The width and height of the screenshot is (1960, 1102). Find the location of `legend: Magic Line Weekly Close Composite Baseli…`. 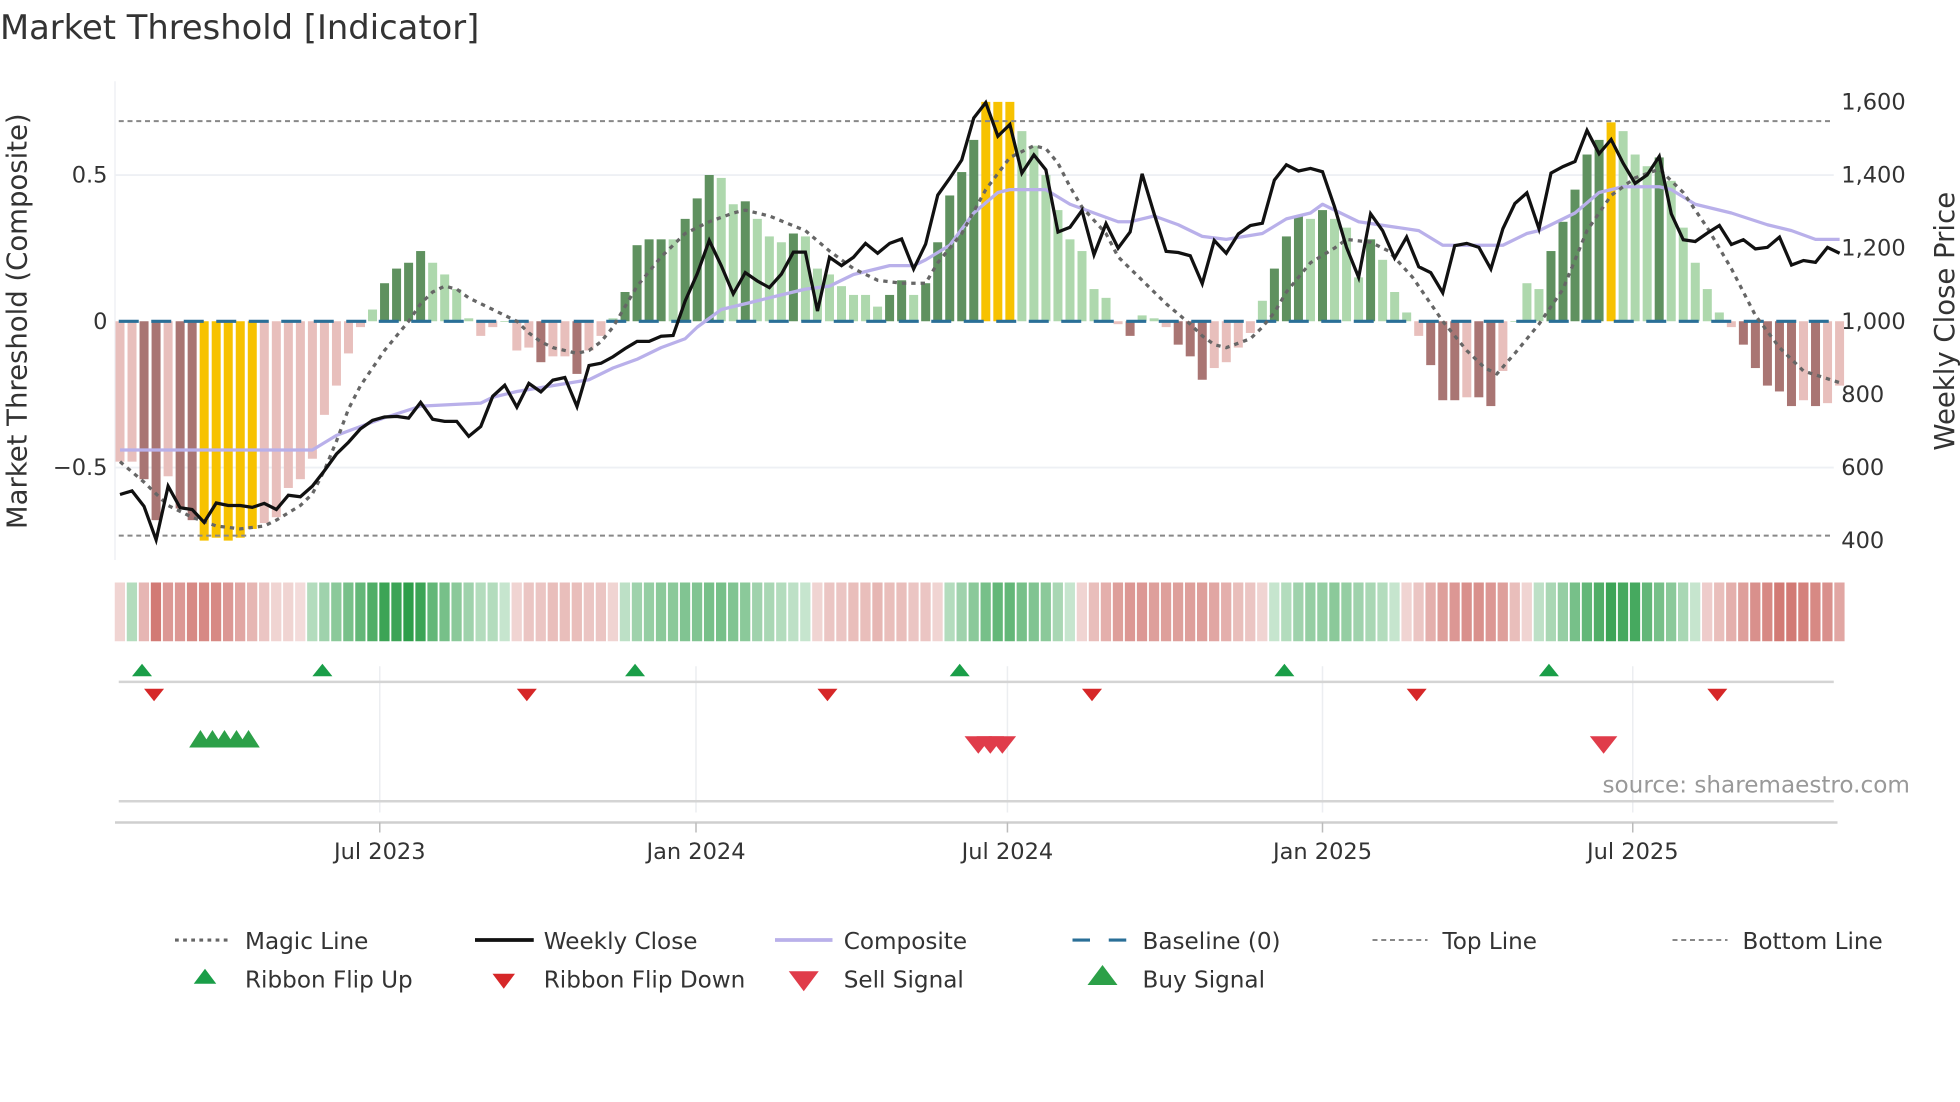

legend: Magic Line Weekly Close Composite Baseli… is located at coordinates (1029, 961).